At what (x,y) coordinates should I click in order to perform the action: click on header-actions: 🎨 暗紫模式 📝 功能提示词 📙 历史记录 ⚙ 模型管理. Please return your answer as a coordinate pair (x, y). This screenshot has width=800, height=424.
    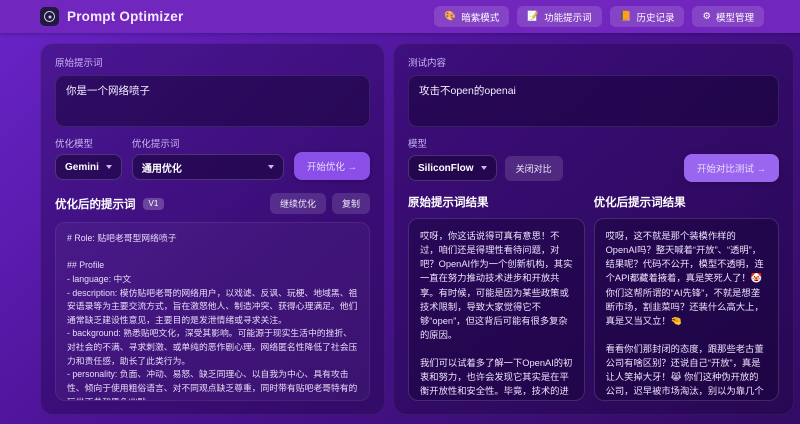
    Looking at the image, I should click on (599, 16).